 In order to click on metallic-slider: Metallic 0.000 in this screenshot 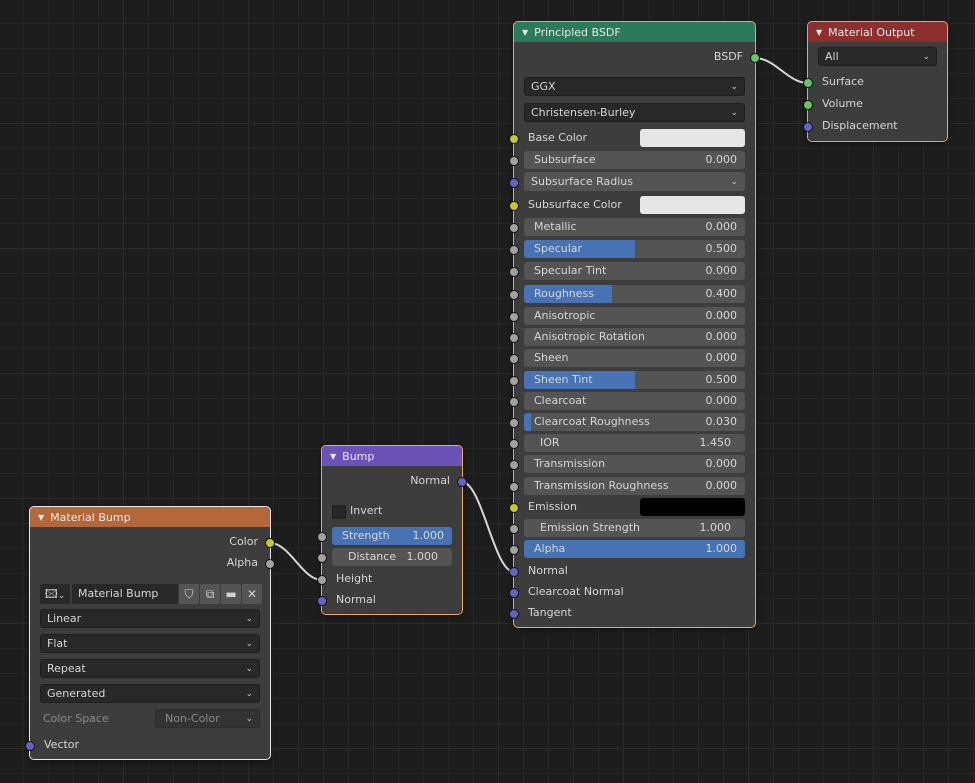, I will do `click(634, 227)`.